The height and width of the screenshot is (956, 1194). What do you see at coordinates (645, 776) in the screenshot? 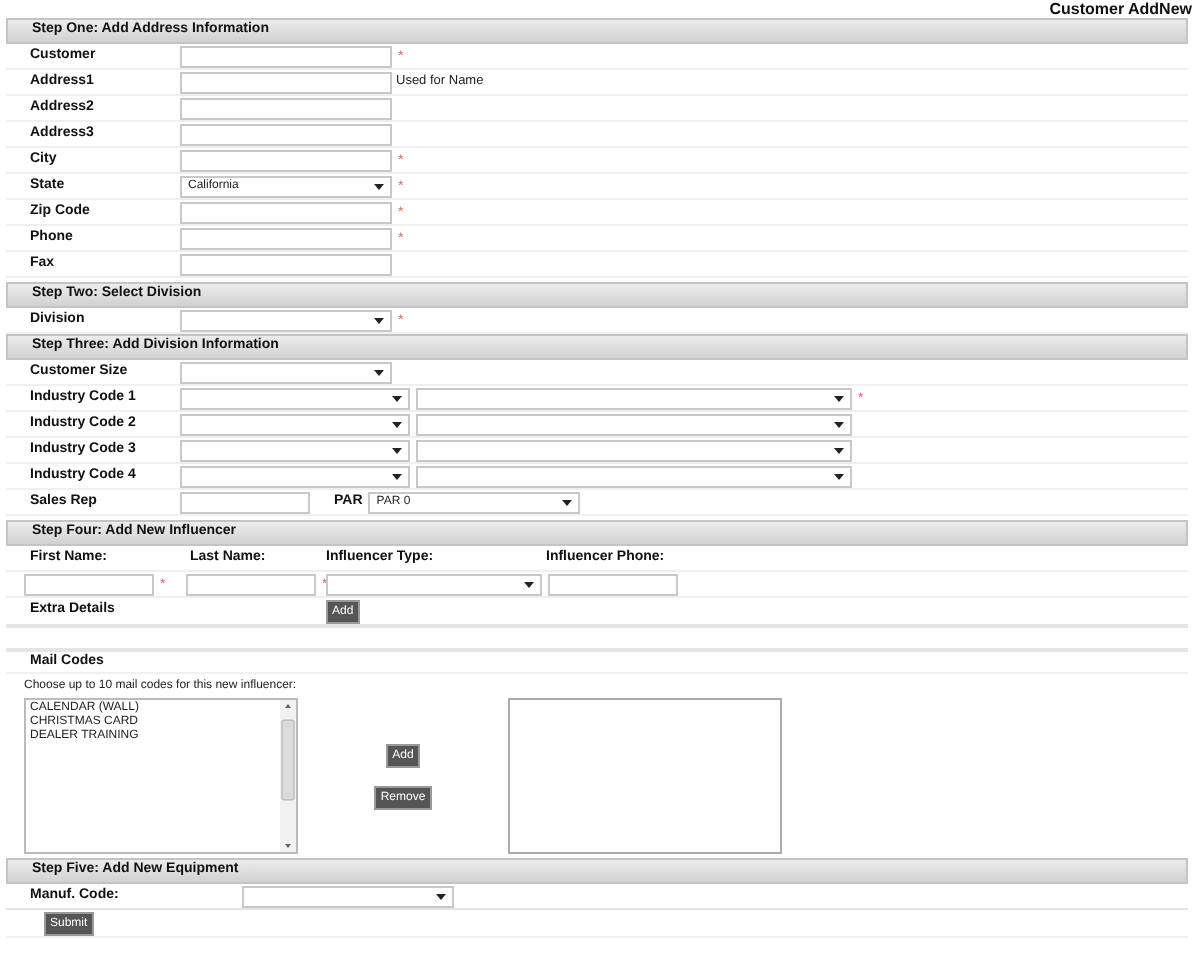
I see `list-box` at bounding box center [645, 776].